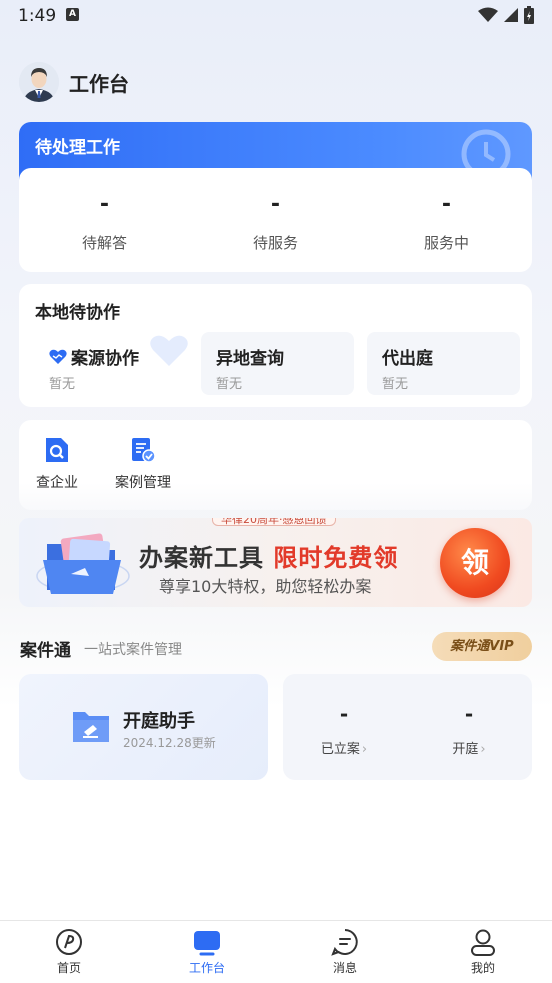 The height and width of the screenshot is (983, 552). Describe the element at coordinates (511, 15) in the screenshot. I see `signal-icon` at that location.